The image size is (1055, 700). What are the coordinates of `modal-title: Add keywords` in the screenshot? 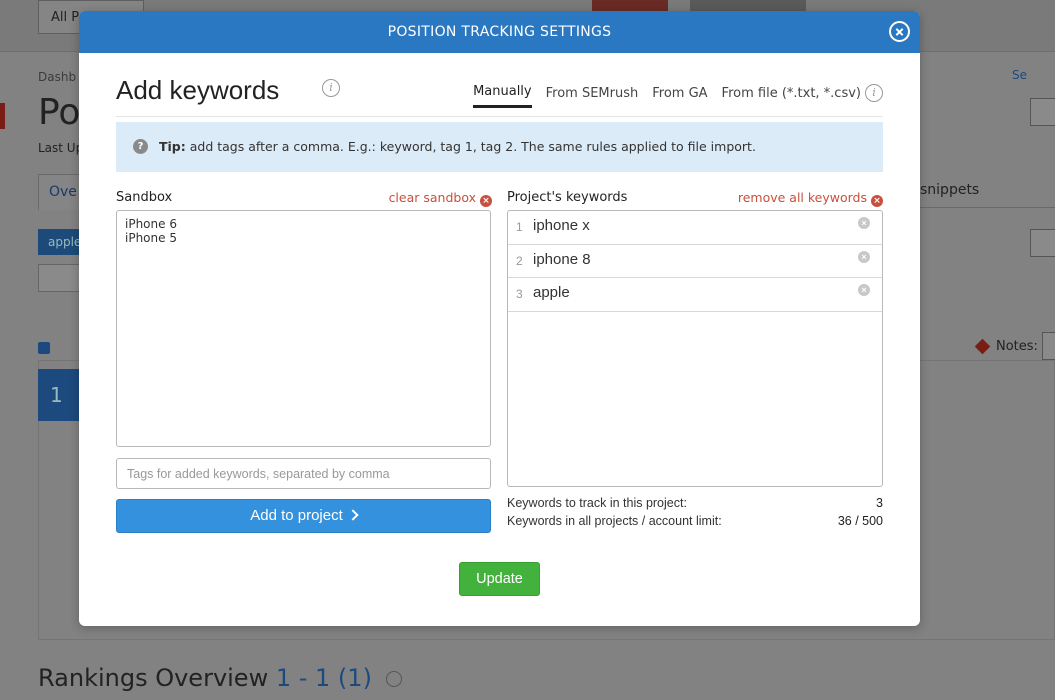 It's located at (198, 90).